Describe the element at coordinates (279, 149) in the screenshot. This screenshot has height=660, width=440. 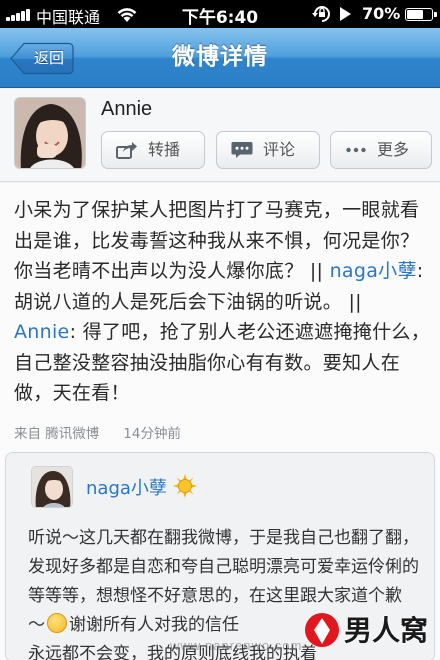
I see `comment-label: 评论` at that location.